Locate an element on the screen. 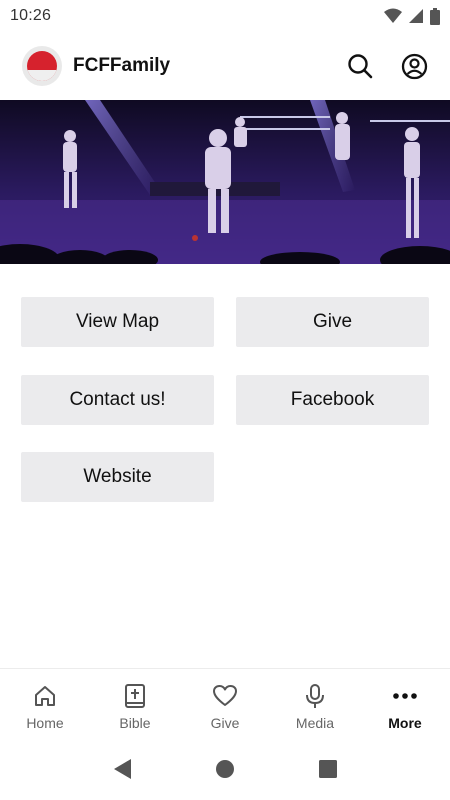 The image size is (450, 800). contact-us-label: Contact us! is located at coordinates (117, 399).